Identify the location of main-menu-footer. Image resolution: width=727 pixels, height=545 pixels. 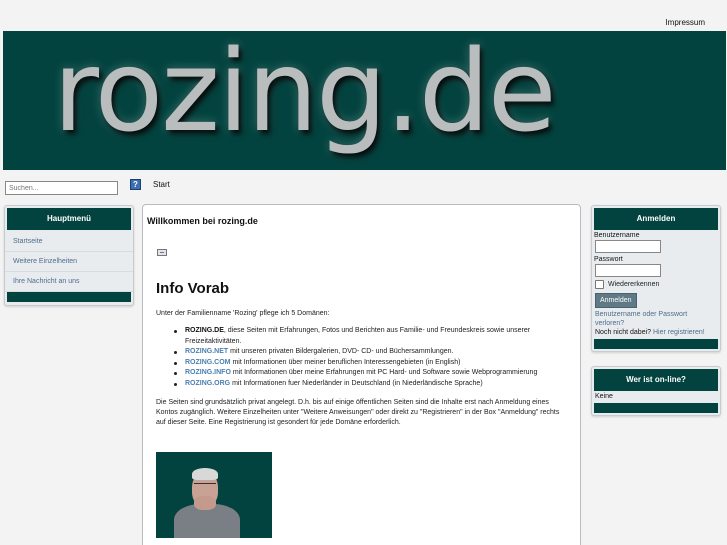
(69, 297).